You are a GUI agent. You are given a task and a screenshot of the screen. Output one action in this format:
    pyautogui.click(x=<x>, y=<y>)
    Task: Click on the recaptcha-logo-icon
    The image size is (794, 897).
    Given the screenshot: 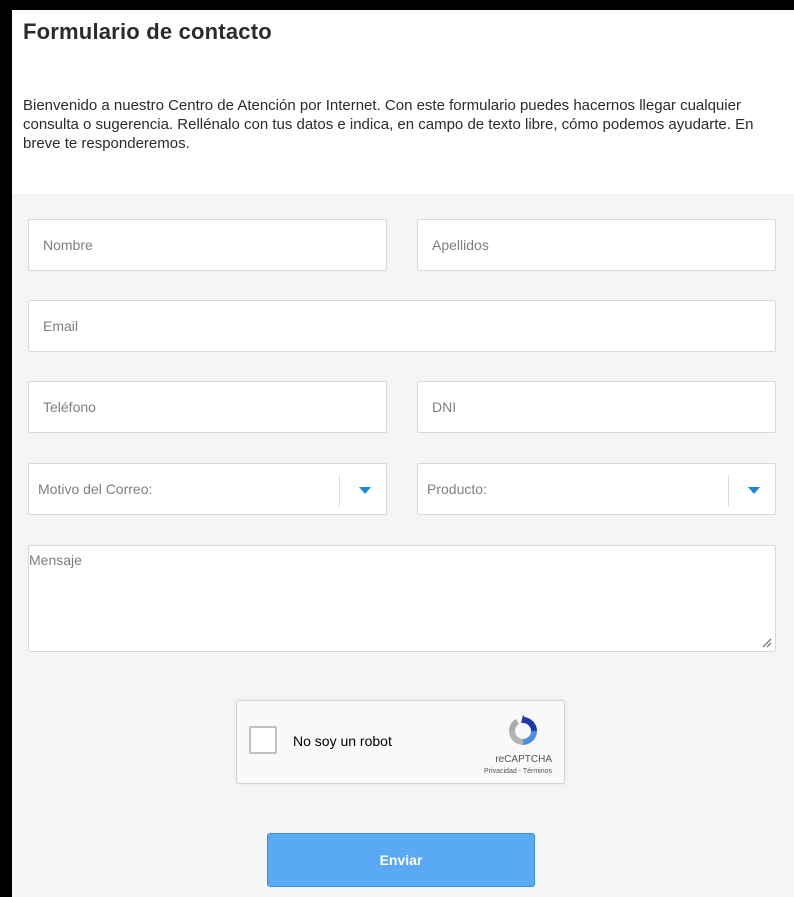 What is the action you would take?
    pyautogui.click(x=523, y=730)
    